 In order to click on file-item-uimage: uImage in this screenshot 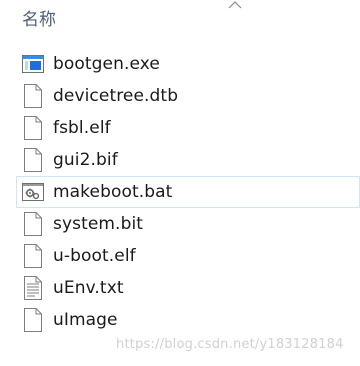, I will do `click(180, 320)`.